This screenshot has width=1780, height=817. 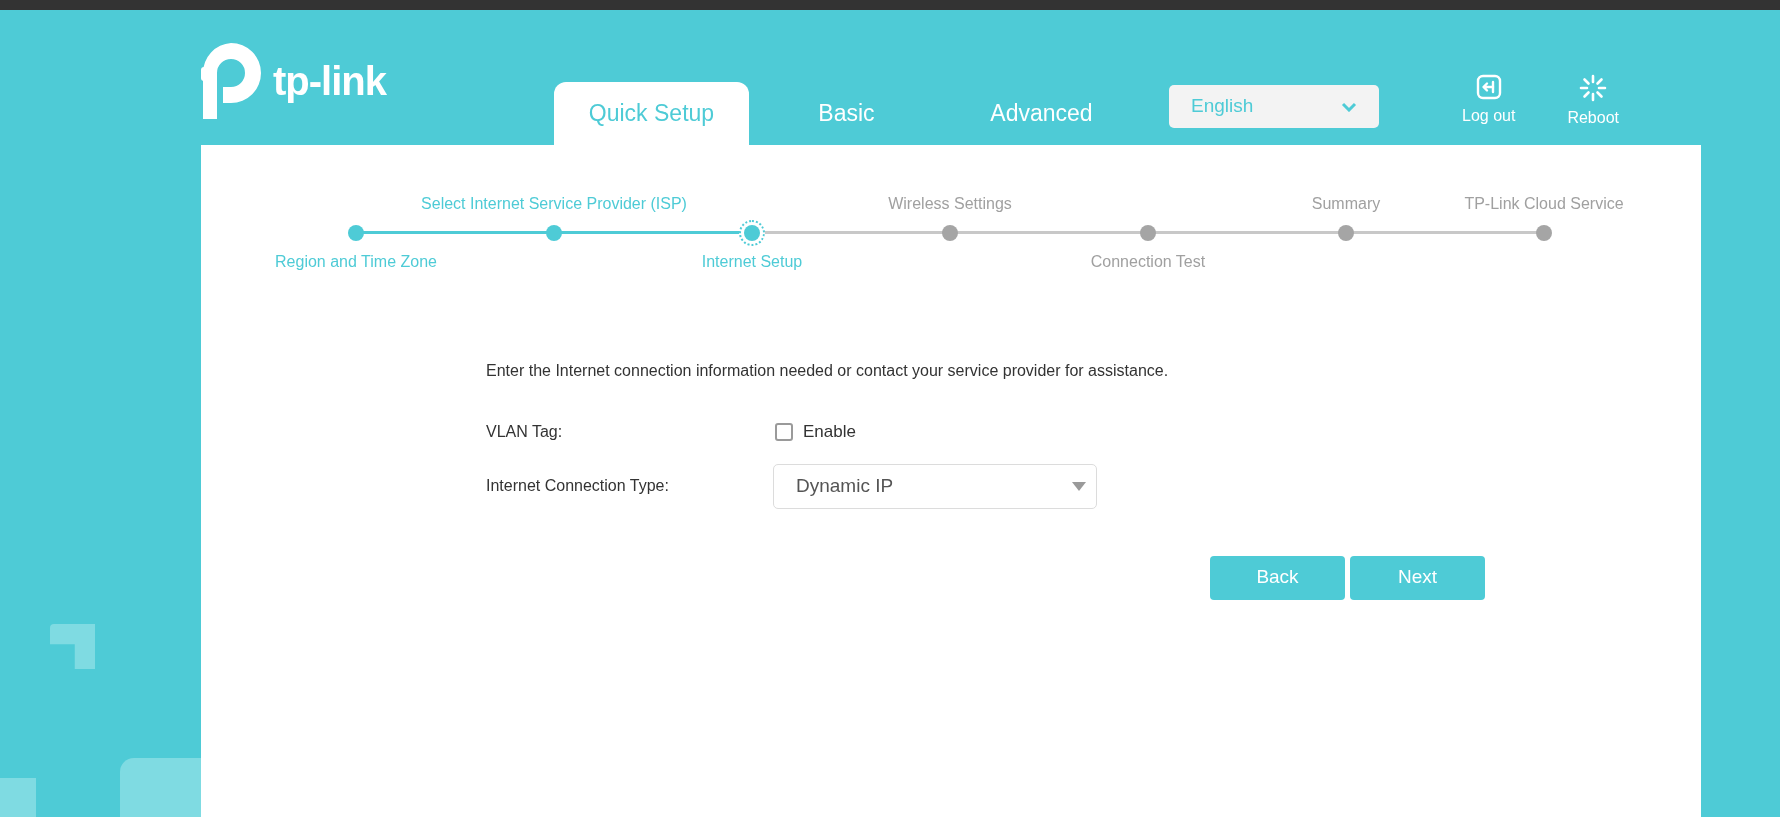 I want to click on intro-text: Enter the Internet connection information needed or contact your service provider for assistance., so click(x=828, y=371).